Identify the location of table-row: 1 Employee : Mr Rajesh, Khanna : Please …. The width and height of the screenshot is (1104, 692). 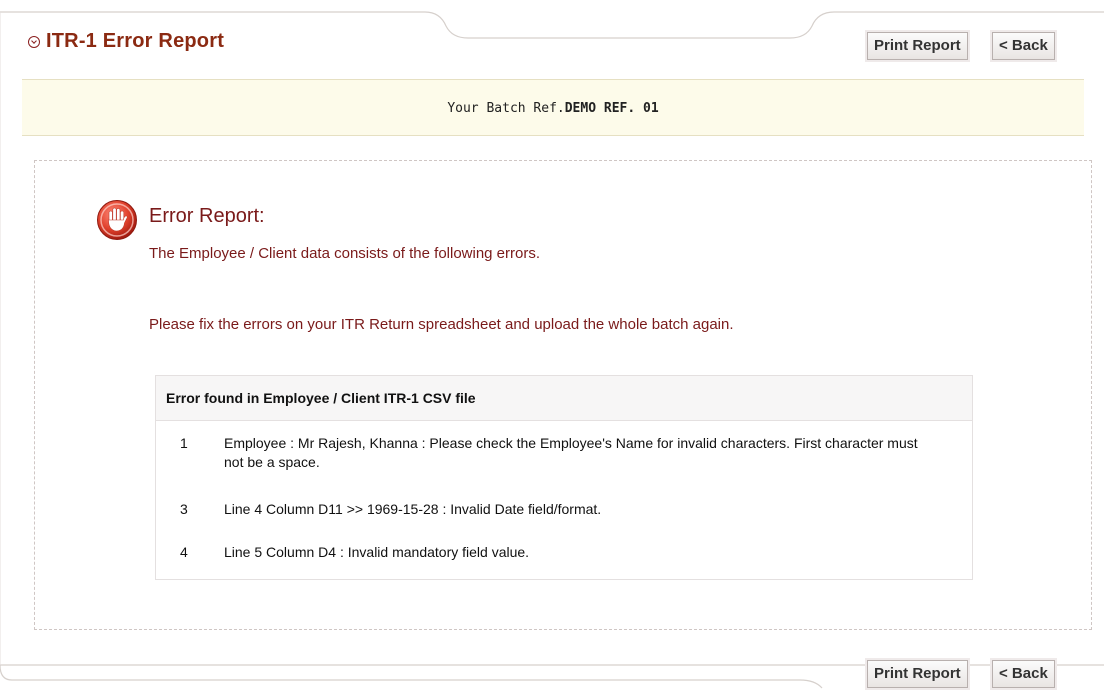
(564, 453).